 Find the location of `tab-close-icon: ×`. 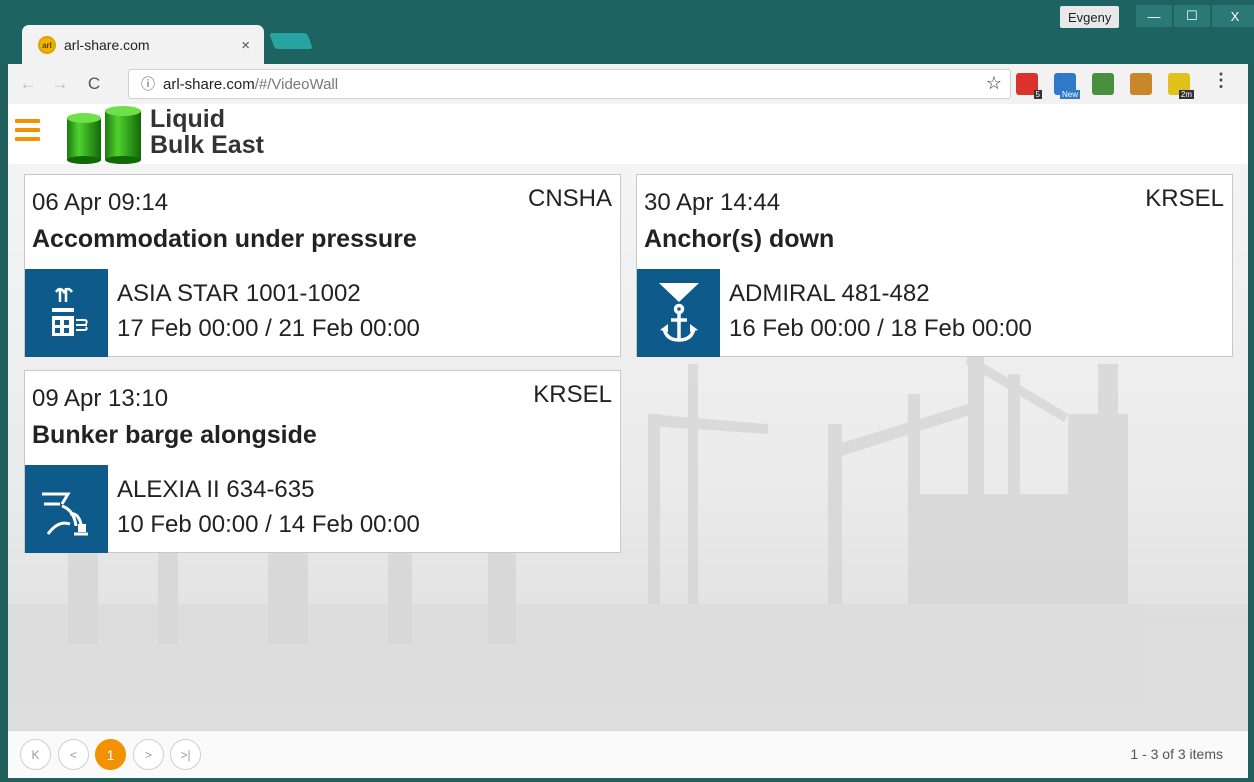

tab-close-icon: × is located at coordinates (245, 45).